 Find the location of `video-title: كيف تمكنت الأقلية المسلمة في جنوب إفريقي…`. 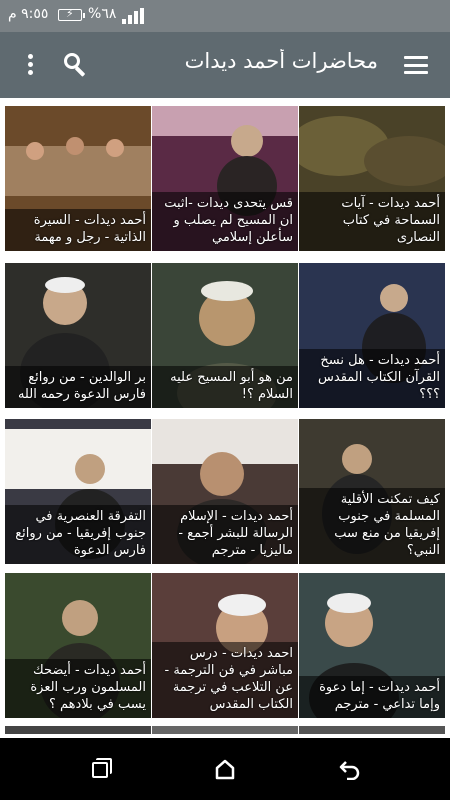

video-title: كيف تمكنت الأقلية المسلمة في جنوب إفريقي… is located at coordinates (372, 526).